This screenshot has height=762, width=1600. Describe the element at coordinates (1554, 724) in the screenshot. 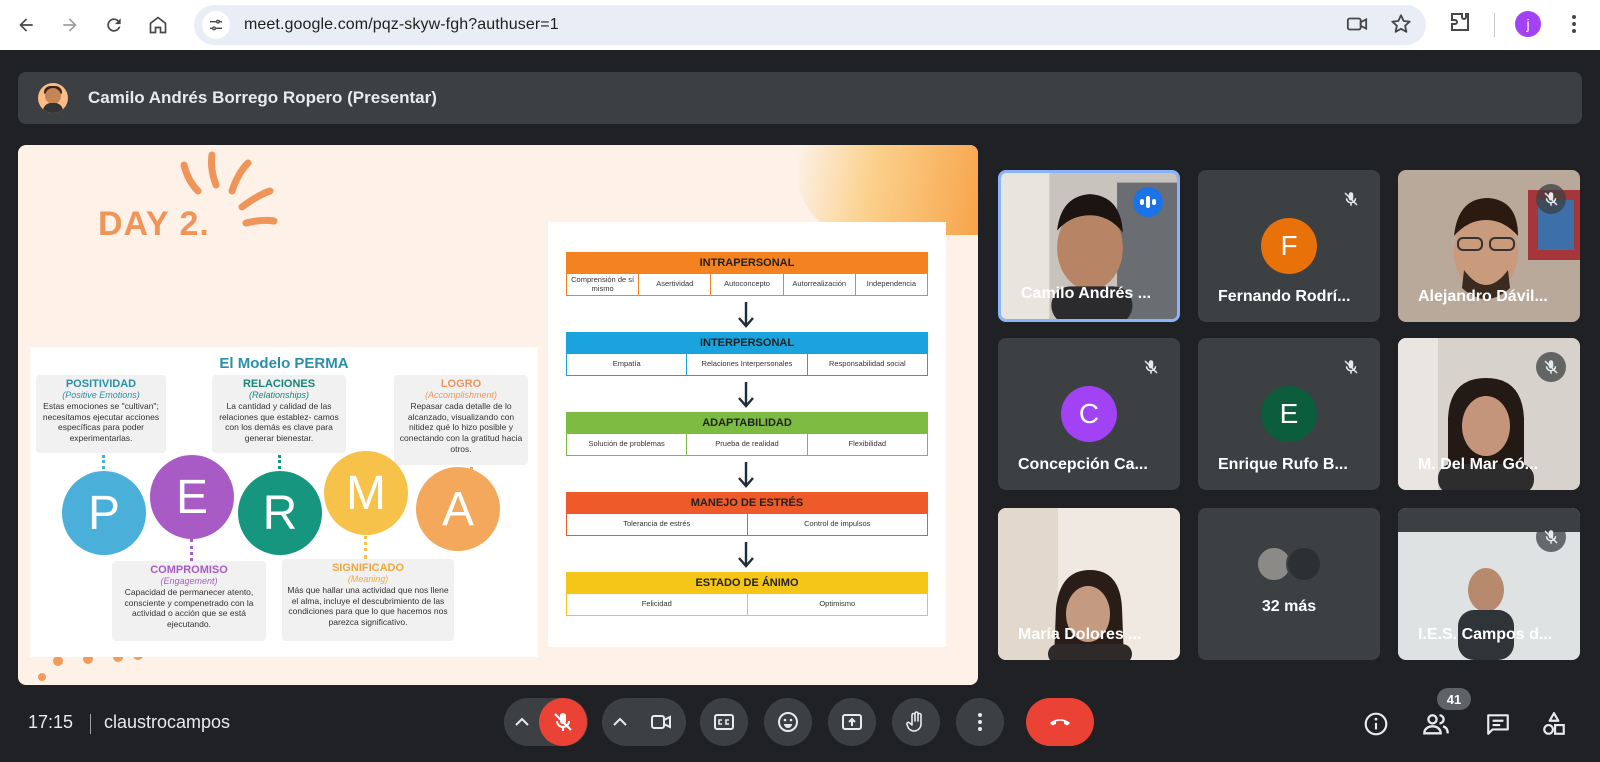

I see `activities-icon` at that location.